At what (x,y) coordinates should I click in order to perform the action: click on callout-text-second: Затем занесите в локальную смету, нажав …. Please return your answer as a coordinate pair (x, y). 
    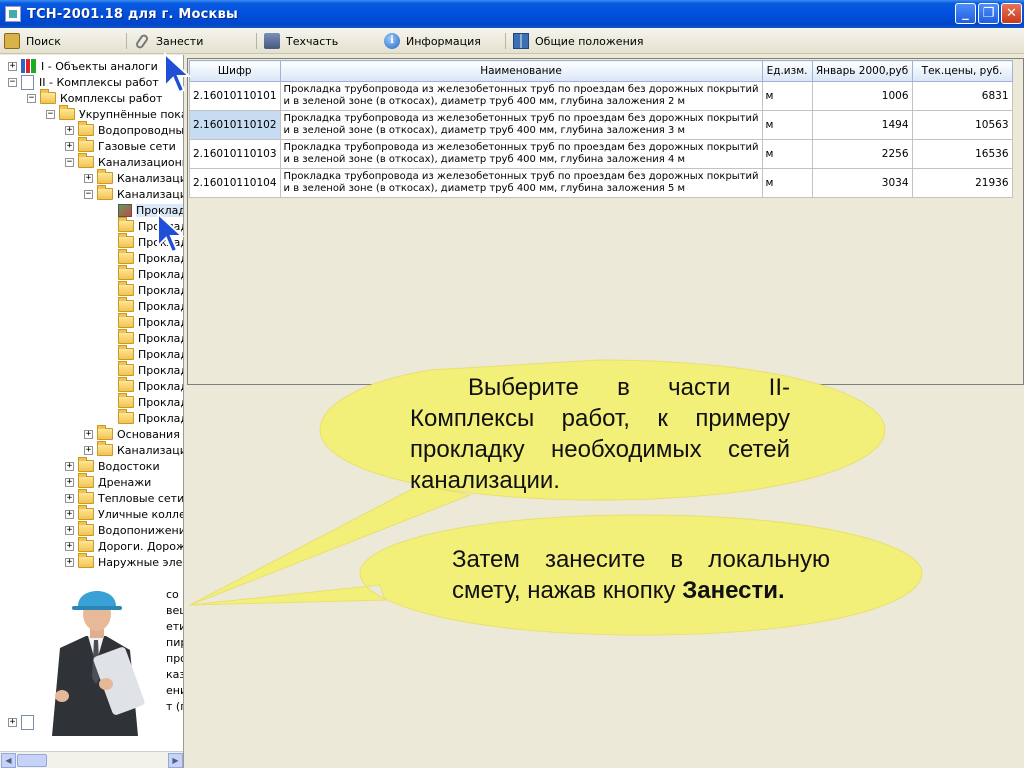
    Looking at the image, I should click on (641, 575).